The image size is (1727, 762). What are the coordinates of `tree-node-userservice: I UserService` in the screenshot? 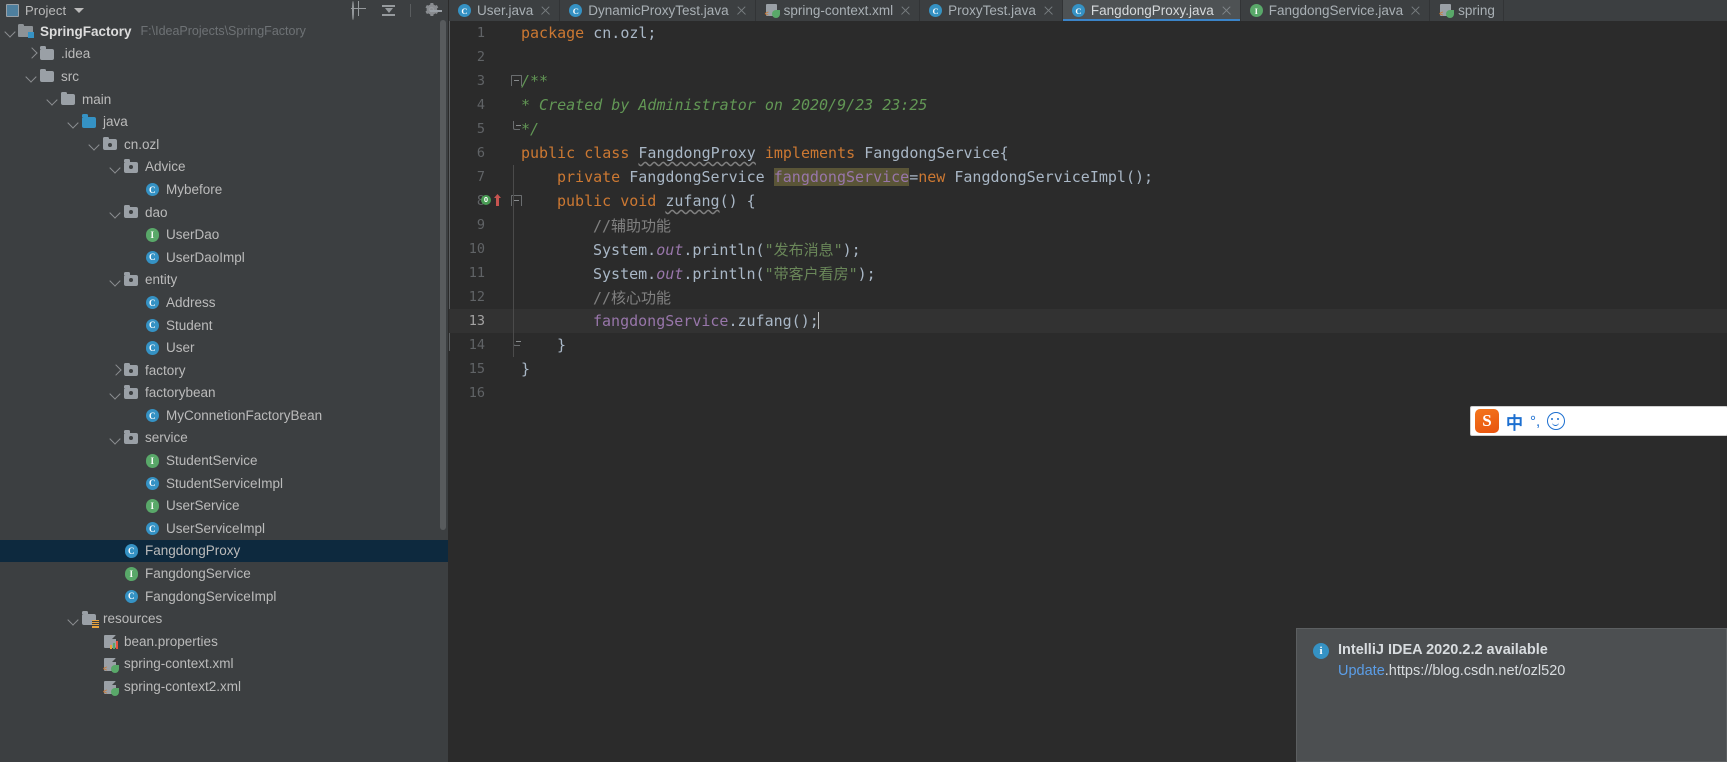 It's located at (224, 505).